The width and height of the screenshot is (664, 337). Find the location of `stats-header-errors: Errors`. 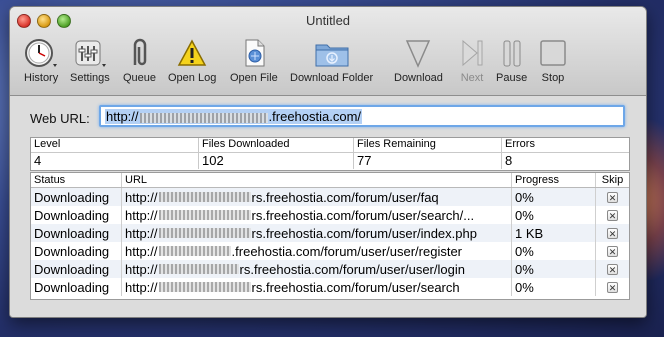

stats-header-errors: Errors is located at coordinates (565, 145).